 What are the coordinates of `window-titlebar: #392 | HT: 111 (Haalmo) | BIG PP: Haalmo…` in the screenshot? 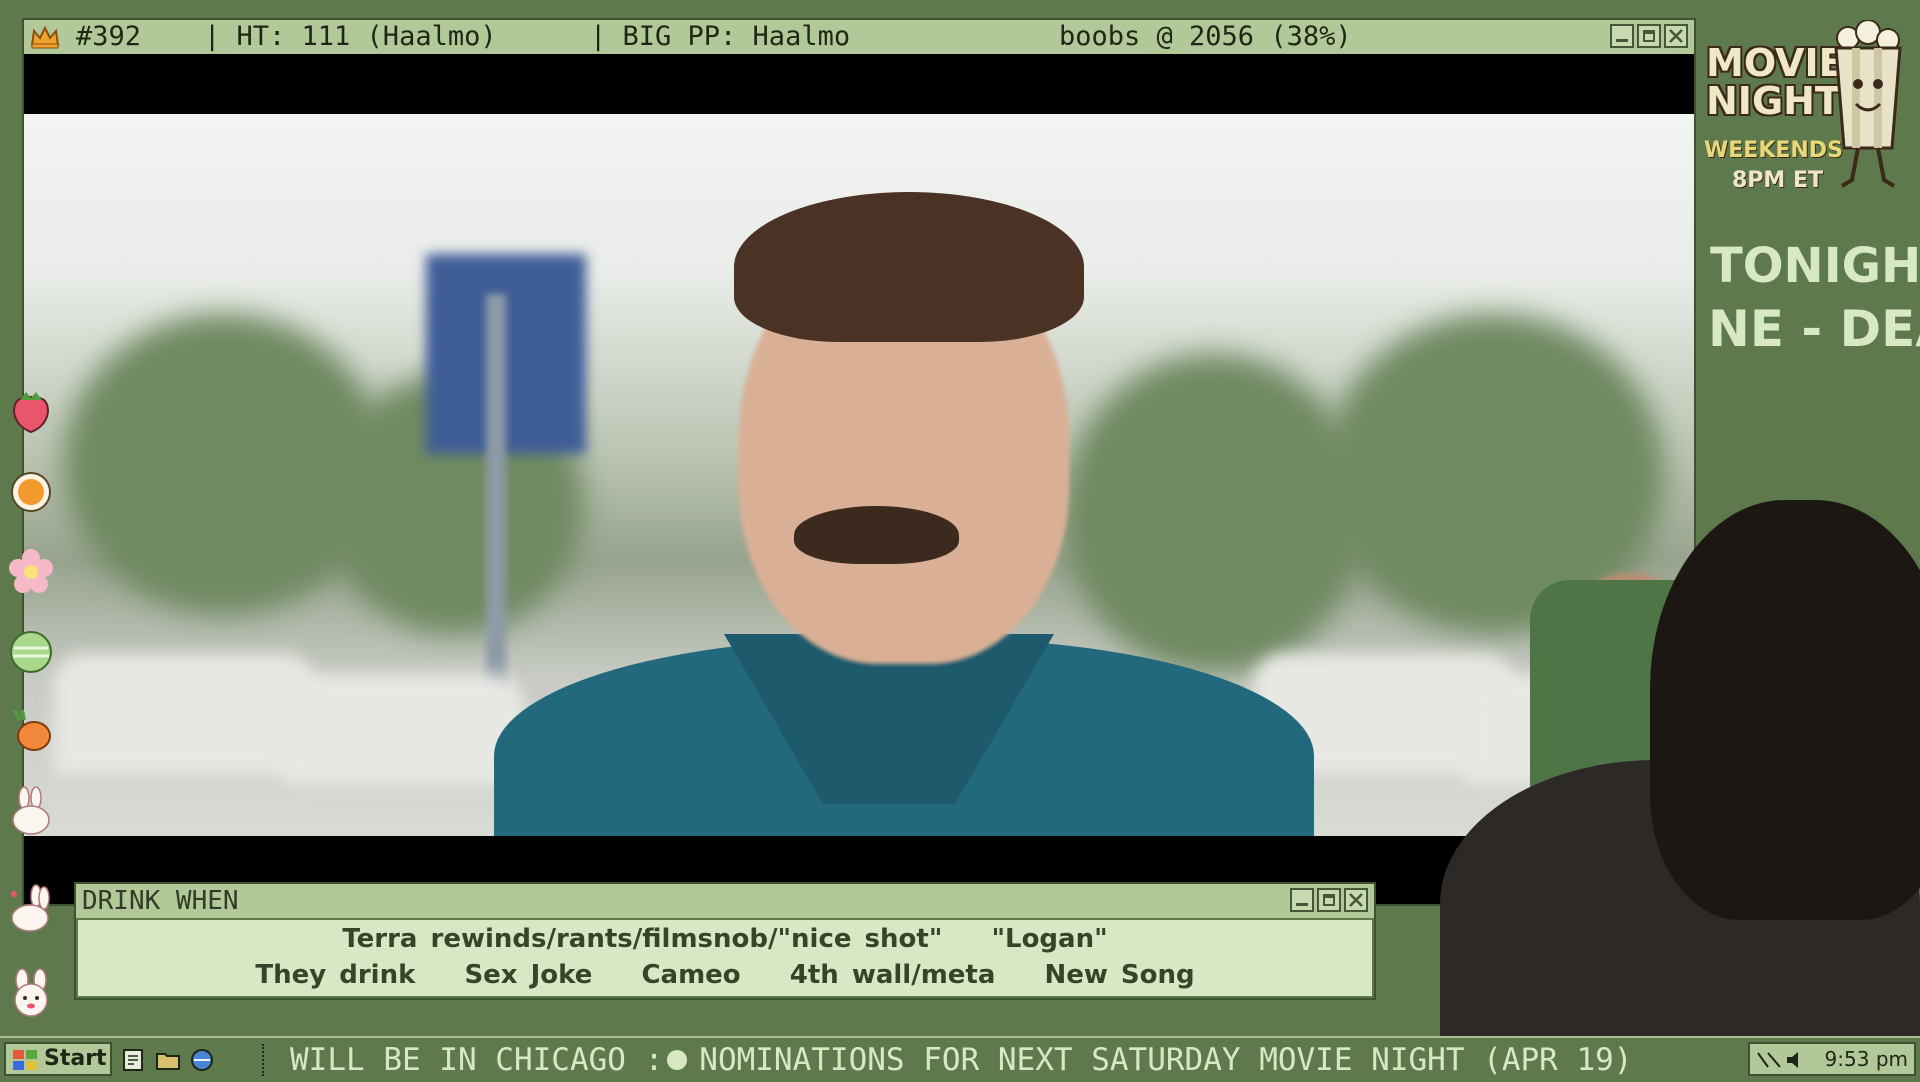 It's located at (859, 37).